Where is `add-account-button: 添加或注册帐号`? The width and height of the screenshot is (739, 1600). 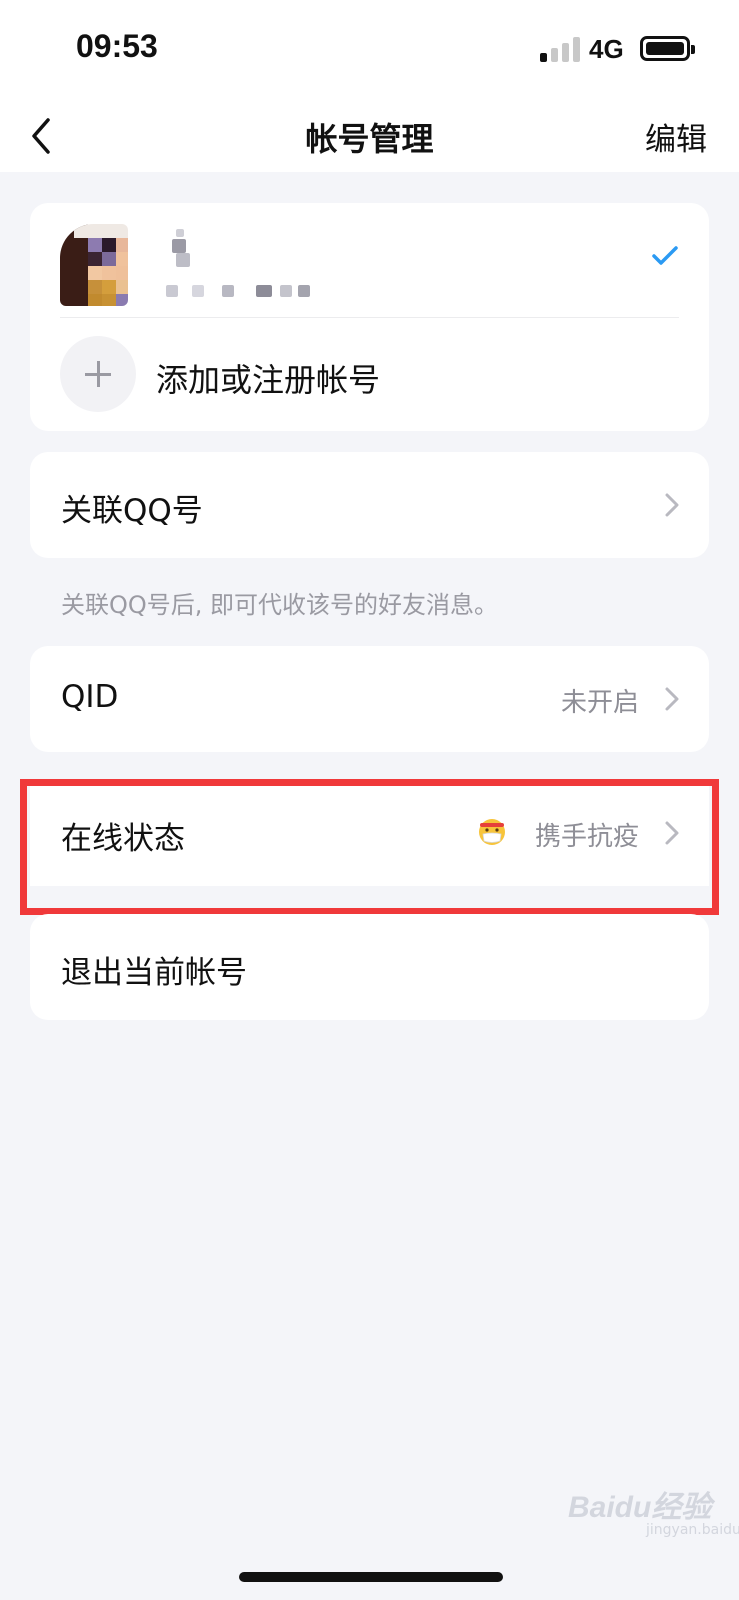
add-account-button: 添加或注册帐号 is located at coordinates (369, 374).